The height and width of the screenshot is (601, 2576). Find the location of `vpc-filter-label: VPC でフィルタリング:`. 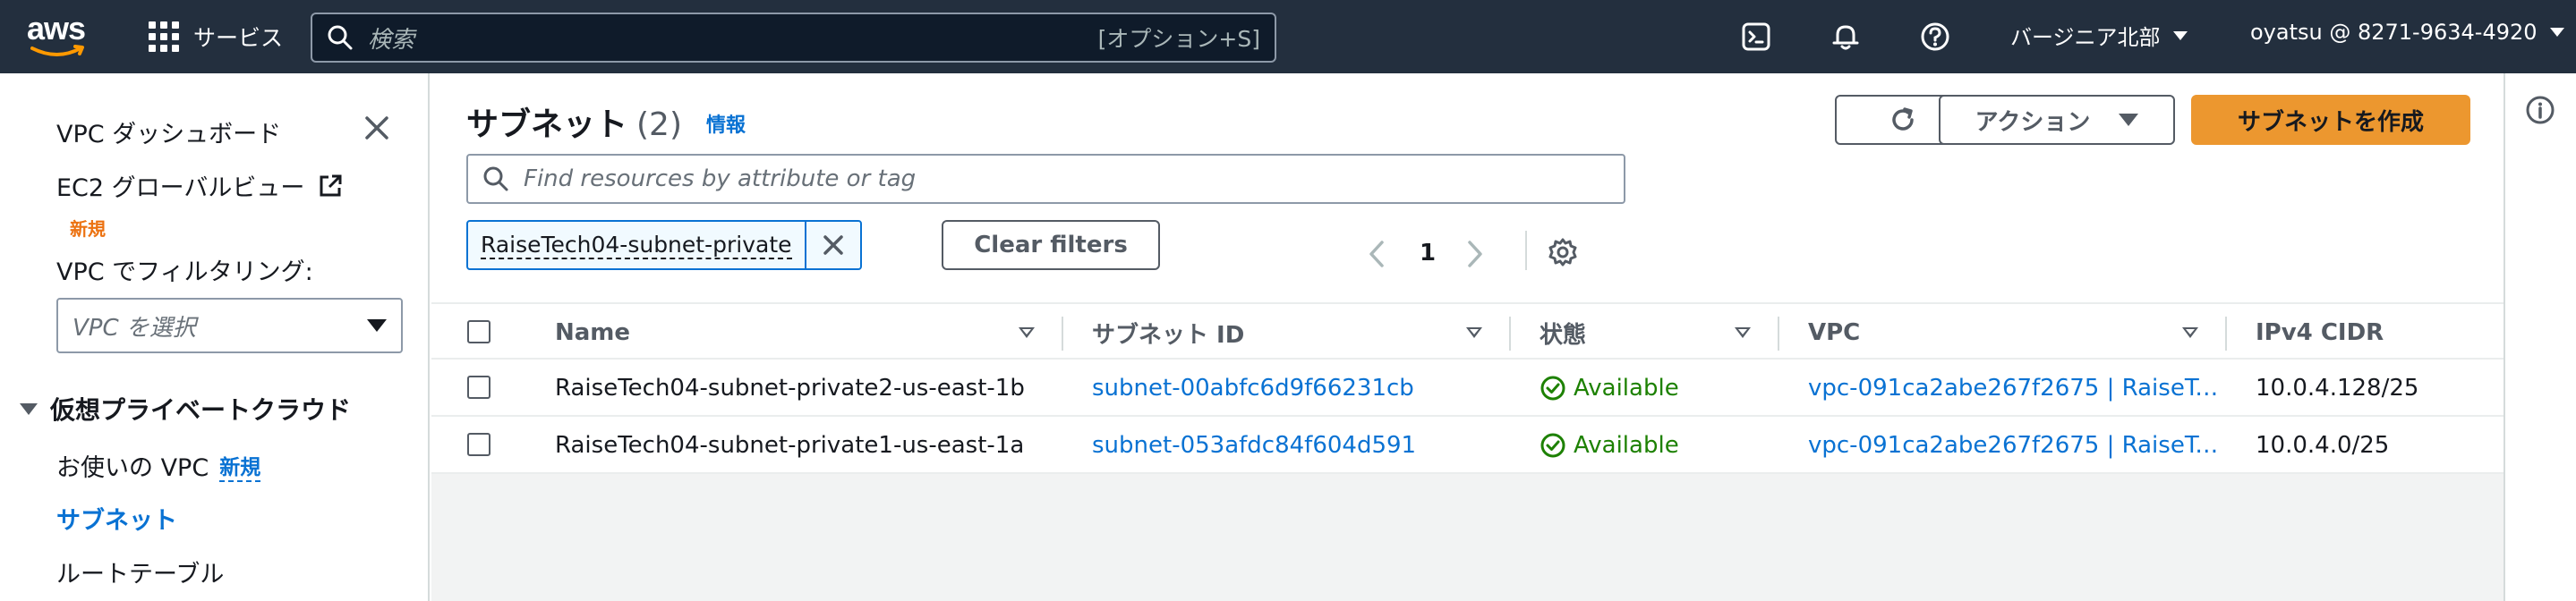

vpc-filter-label: VPC でフィルタリング: is located at coordinates (184, 272).